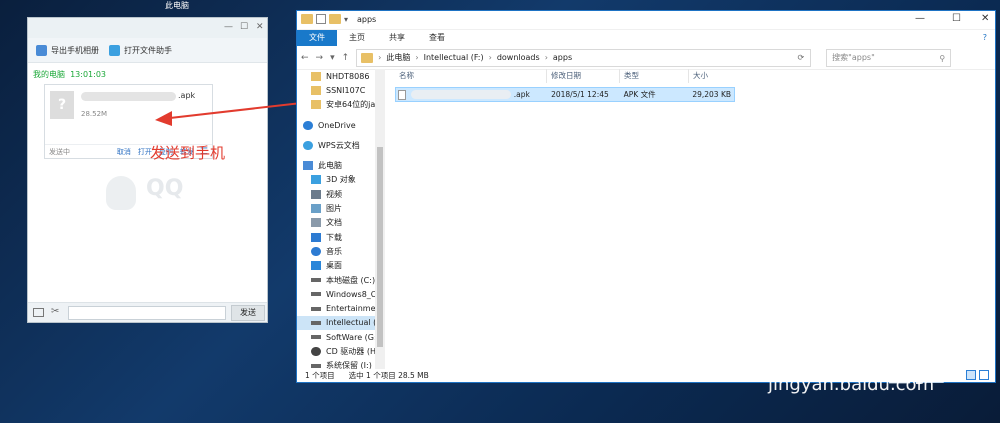  Describe the element at coordinates (889, 57) in the screenshot. I see `search-input: 搜索"apps" ⚲` at that location.